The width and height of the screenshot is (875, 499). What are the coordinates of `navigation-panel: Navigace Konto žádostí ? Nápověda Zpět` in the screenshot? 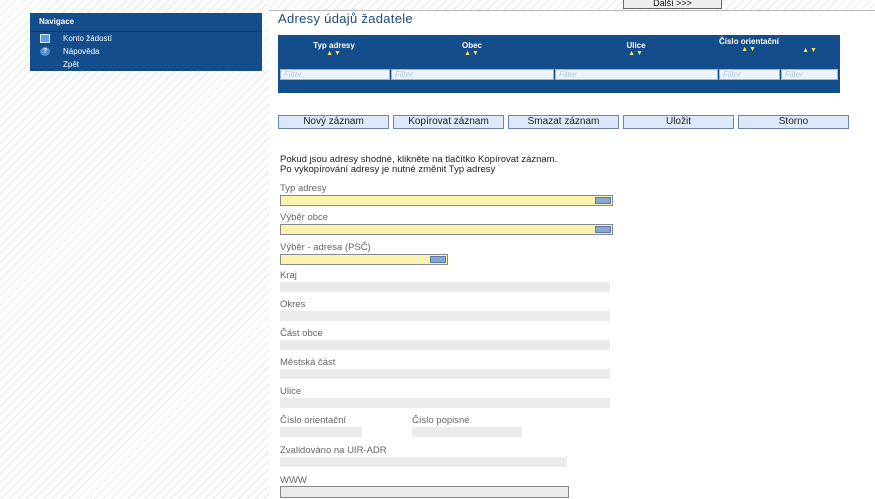 It's located at (146, 42).